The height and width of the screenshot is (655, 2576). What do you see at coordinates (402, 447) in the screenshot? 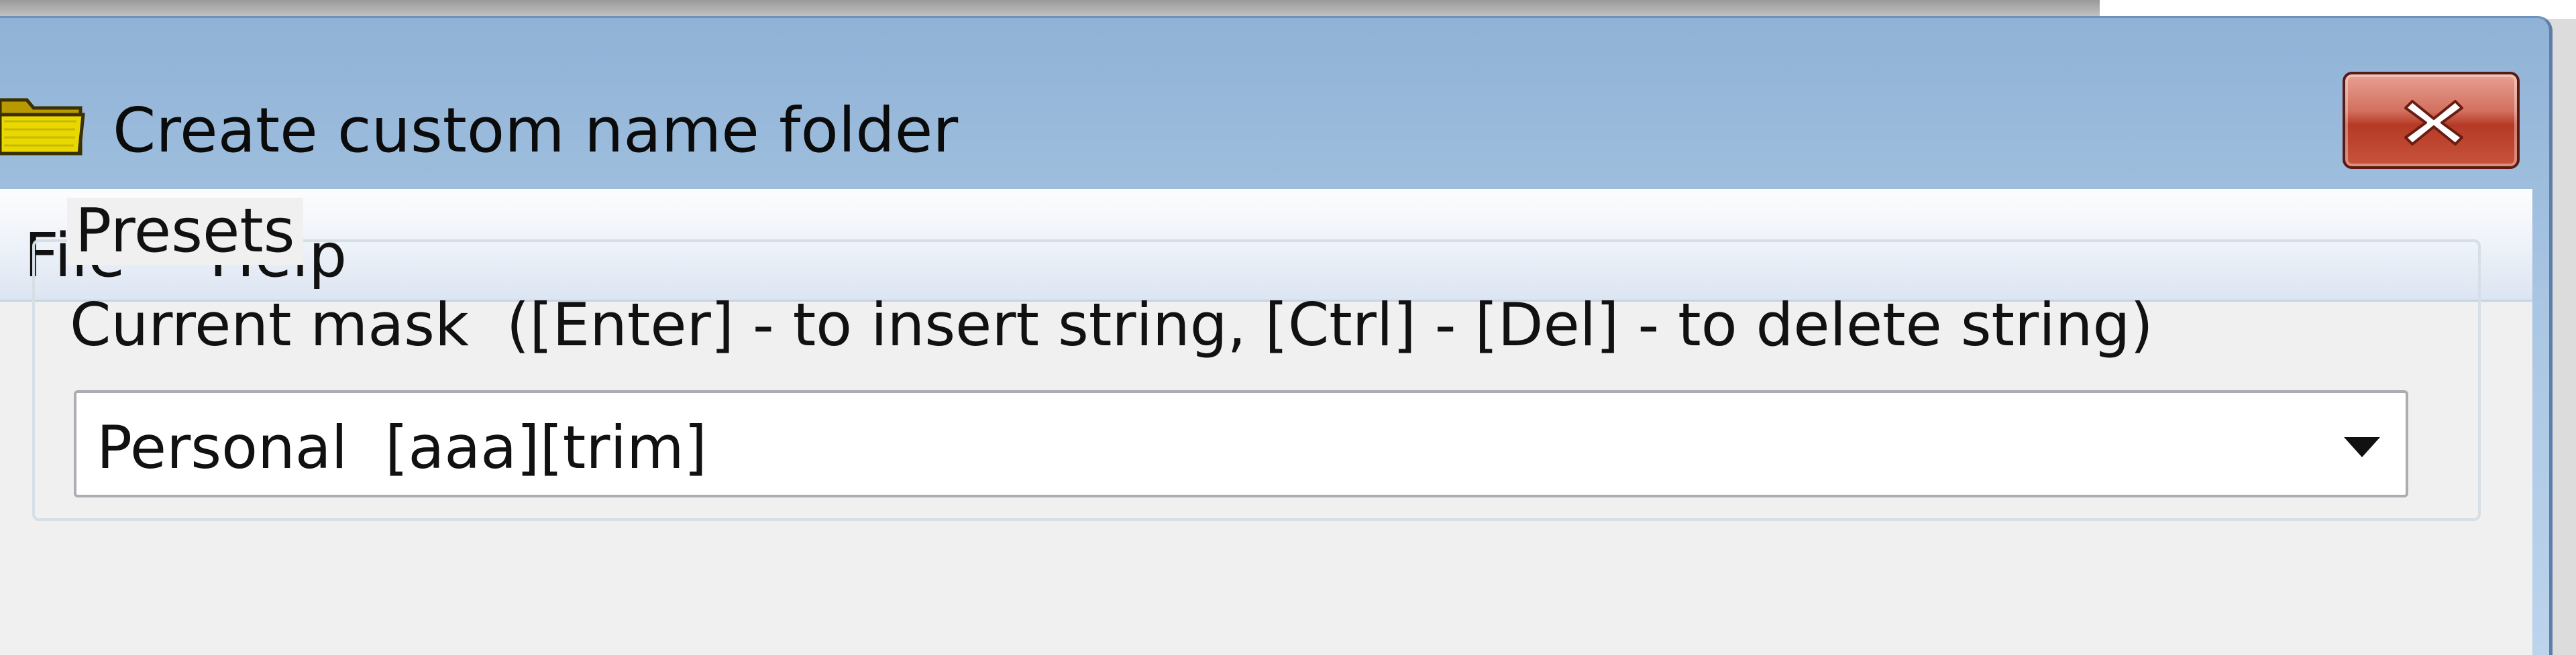
I see `mask-combobox-value: Personal [aaa][trim]` at bounding box center [402, 447].